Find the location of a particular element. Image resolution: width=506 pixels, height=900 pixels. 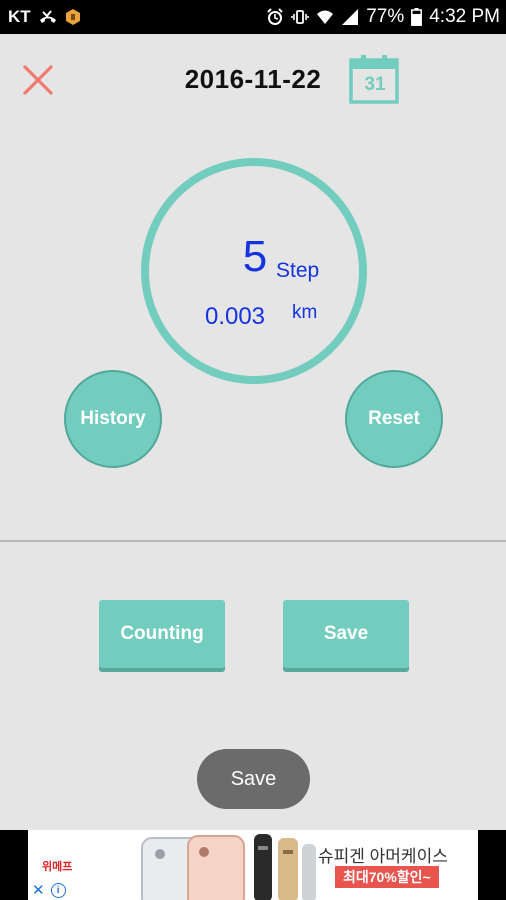

vibrate-icon is located at coordinates (300, 17).